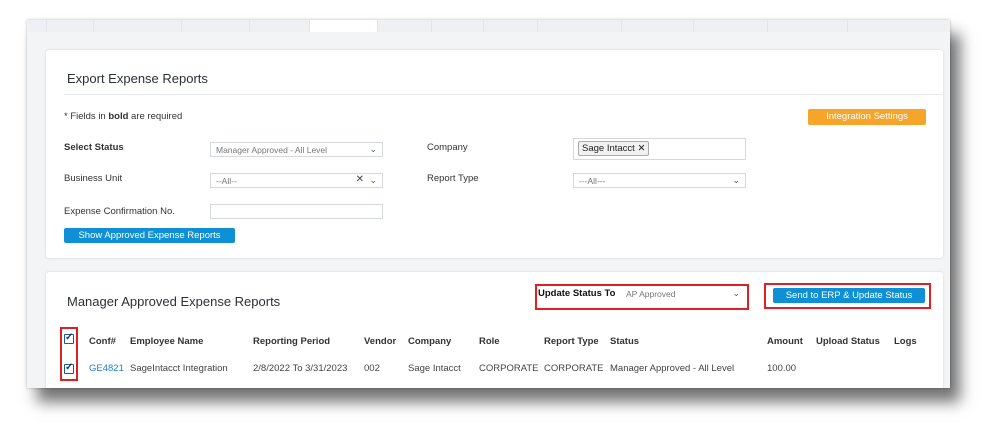 The width and height of the screenshot is (1005, 443). What do you see at coordinates (296, 211) in the screenshot?
I see `expense-confirmation-input` at bounding box center [296, 211].